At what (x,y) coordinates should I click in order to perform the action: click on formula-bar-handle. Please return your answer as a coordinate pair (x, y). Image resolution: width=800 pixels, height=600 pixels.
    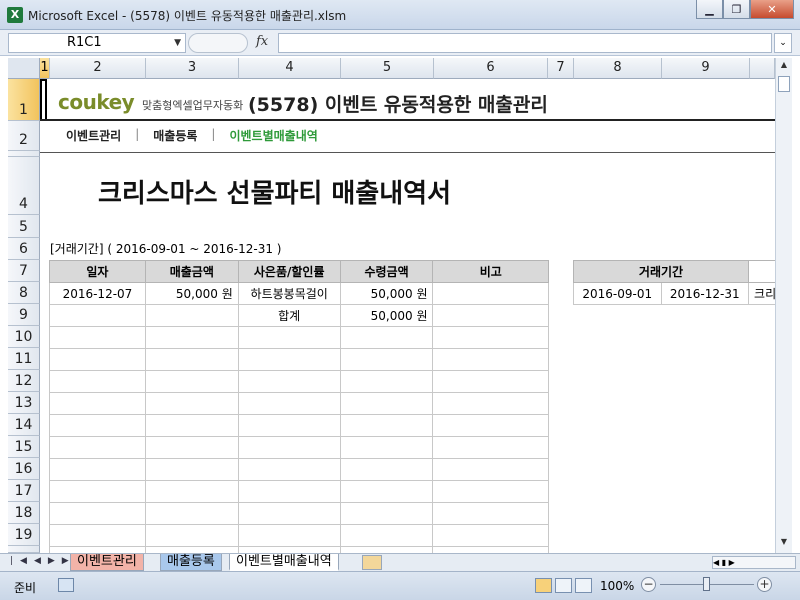
    Looking at the image, I should click on (218, 43).